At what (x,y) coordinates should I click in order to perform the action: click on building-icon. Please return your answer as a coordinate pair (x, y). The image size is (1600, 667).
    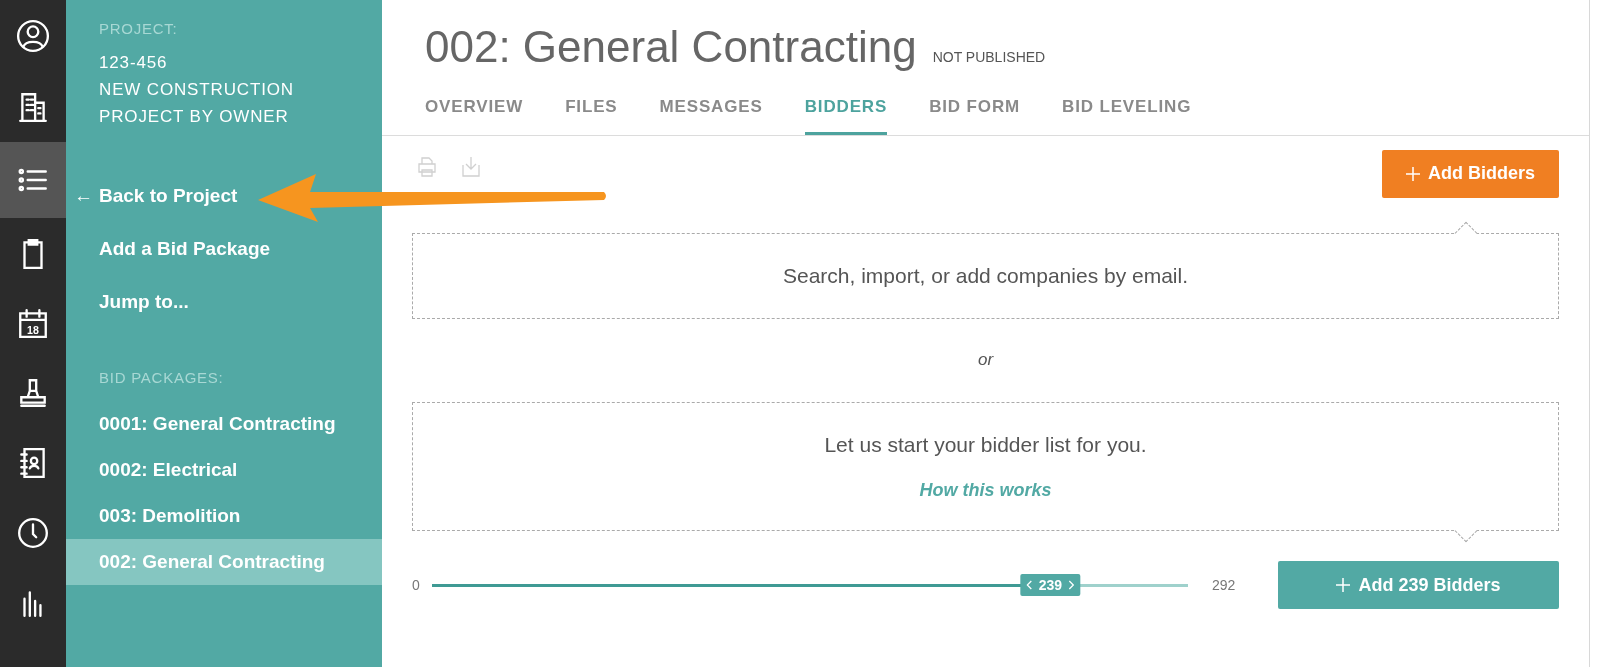
    Looking at the image, I should click on (33, 107).